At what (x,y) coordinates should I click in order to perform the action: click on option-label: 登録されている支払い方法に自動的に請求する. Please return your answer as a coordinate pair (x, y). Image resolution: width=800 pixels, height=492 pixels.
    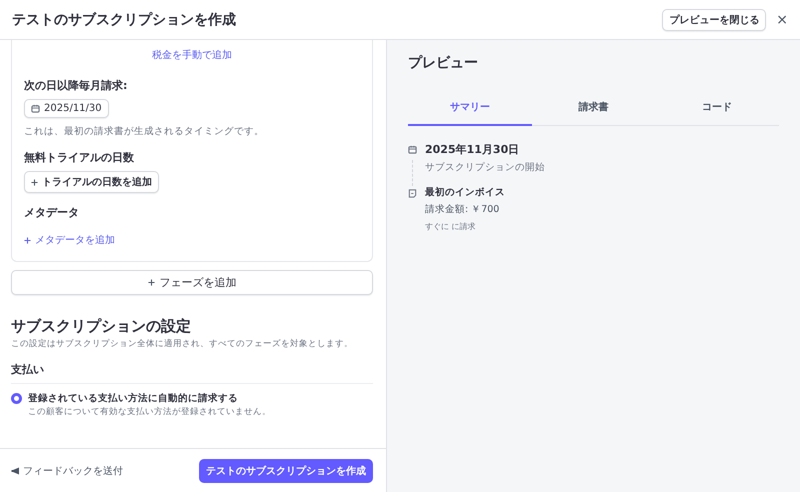
    Looking at the image, I should click on (133, 398).